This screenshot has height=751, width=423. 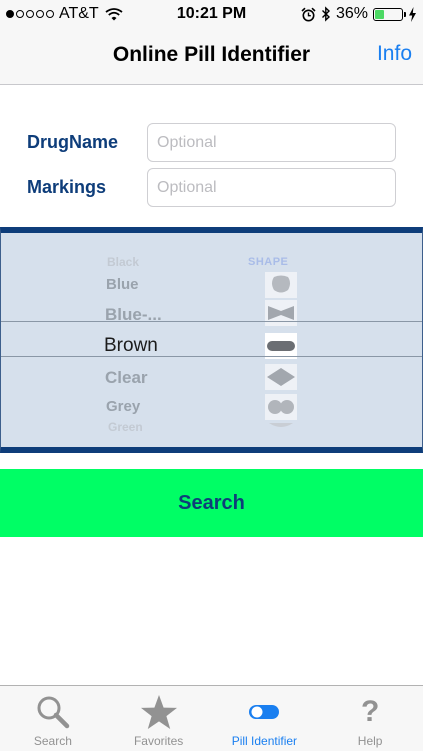 I want to click on navigation-bar: Online Pill Identifier Info, so click(x=211, y=56).